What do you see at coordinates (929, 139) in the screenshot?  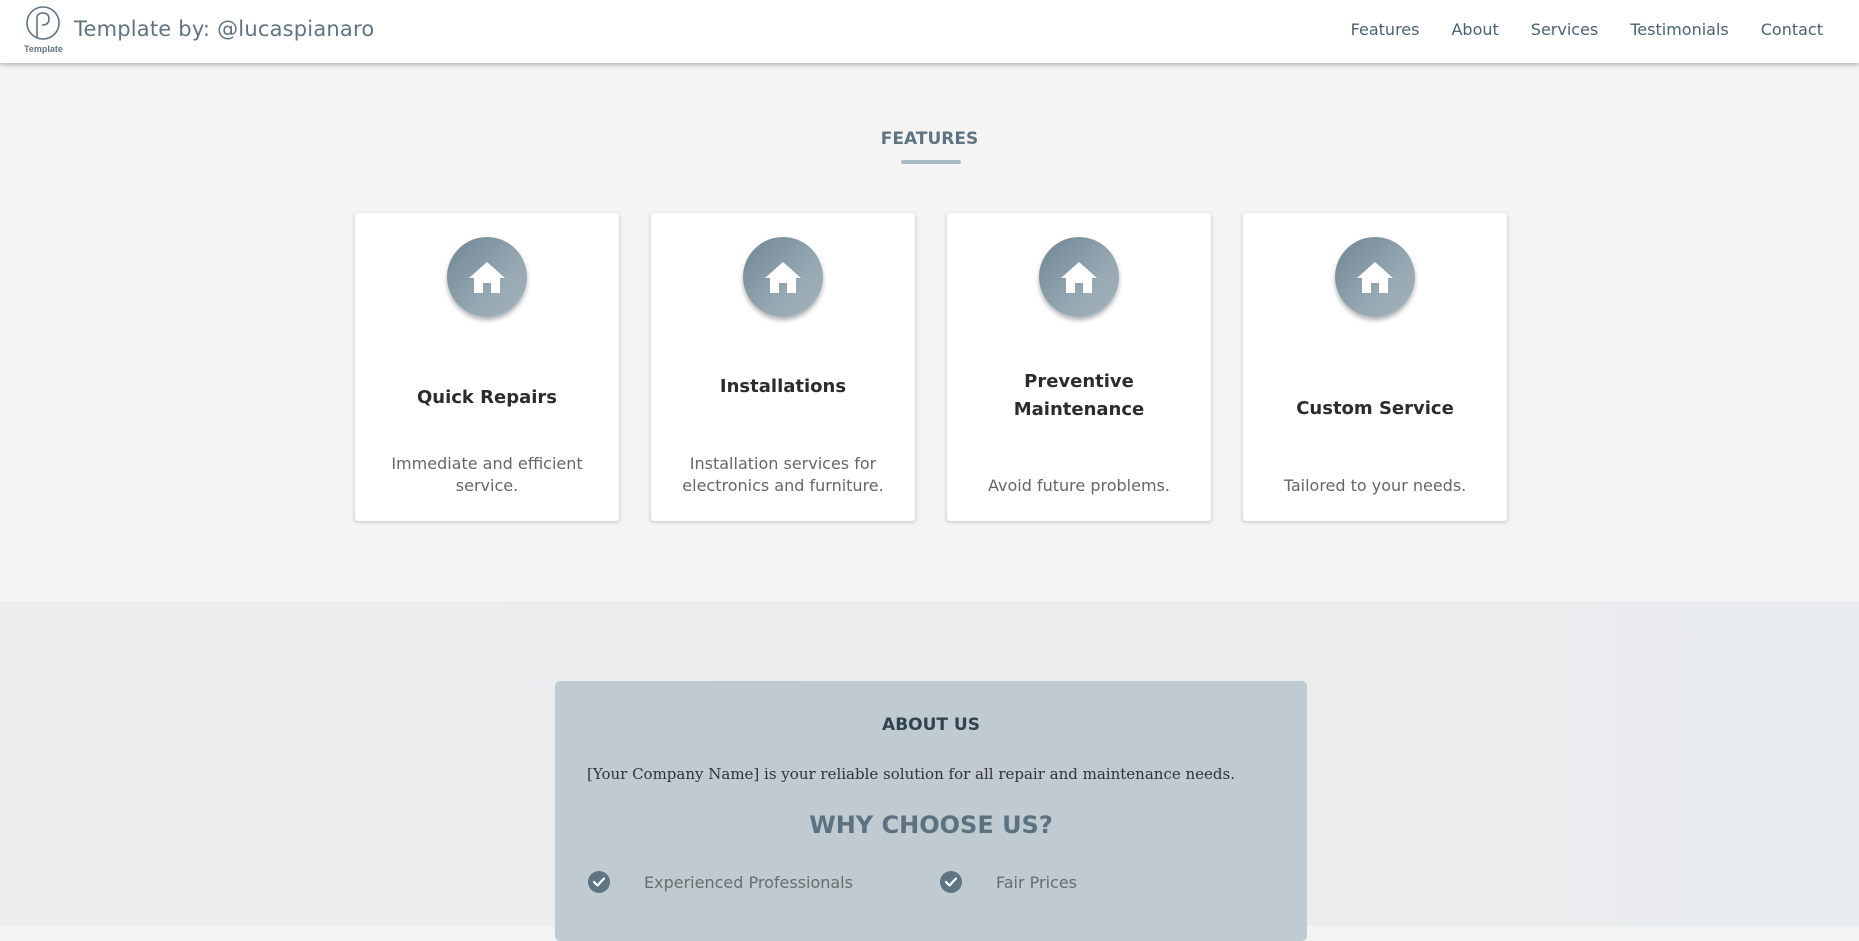 I see `features-title: FEATURES` at bounding box center [929, 139].